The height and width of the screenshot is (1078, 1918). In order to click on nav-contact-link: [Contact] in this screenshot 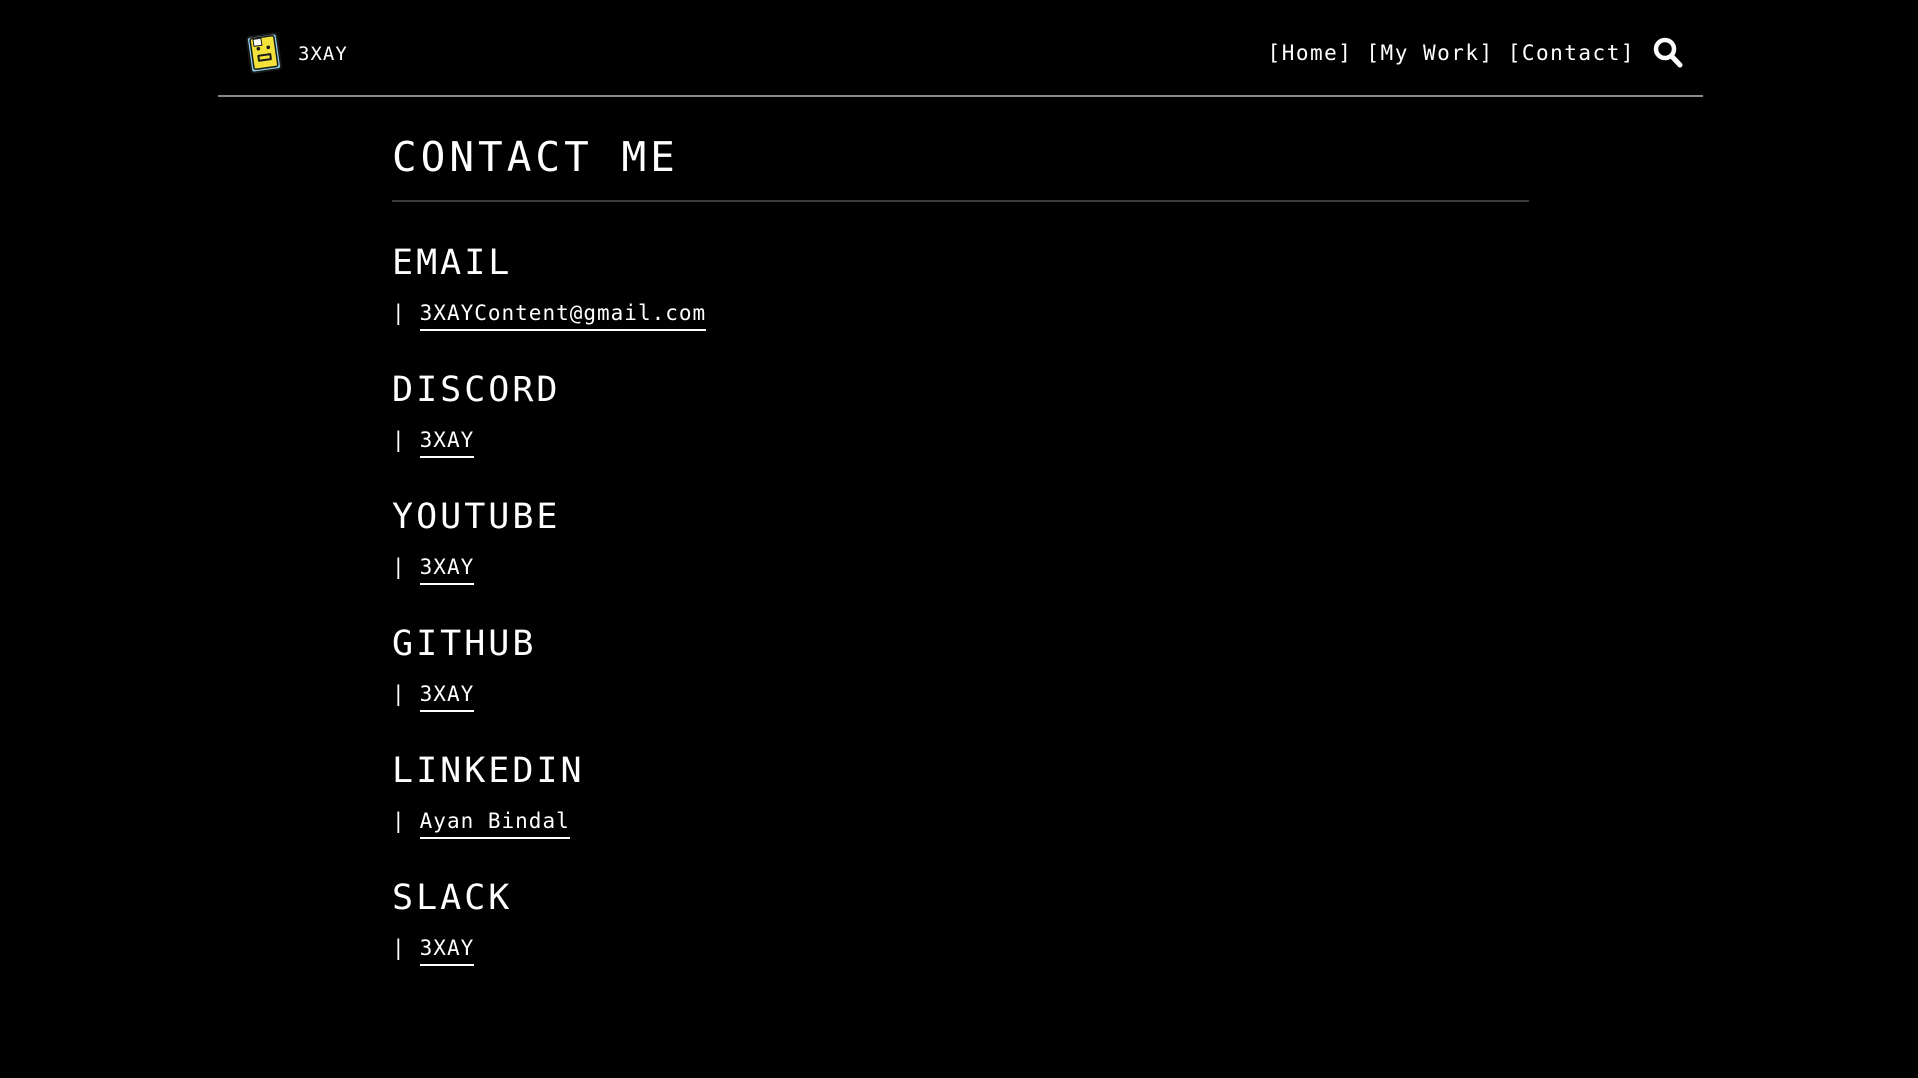, I will do `click(1571, 53)`.